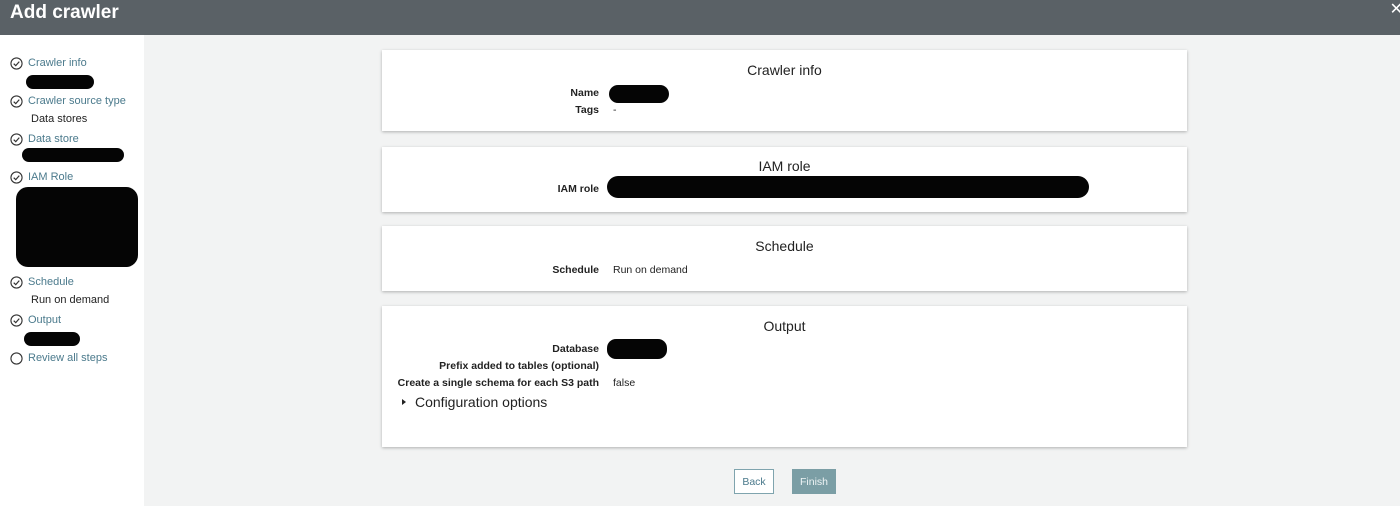 This screenshot has width=1400, height=506. Describe the element at coordinates (1395, 10) in the screenshot. I see `close-icon: ✕` at that location.